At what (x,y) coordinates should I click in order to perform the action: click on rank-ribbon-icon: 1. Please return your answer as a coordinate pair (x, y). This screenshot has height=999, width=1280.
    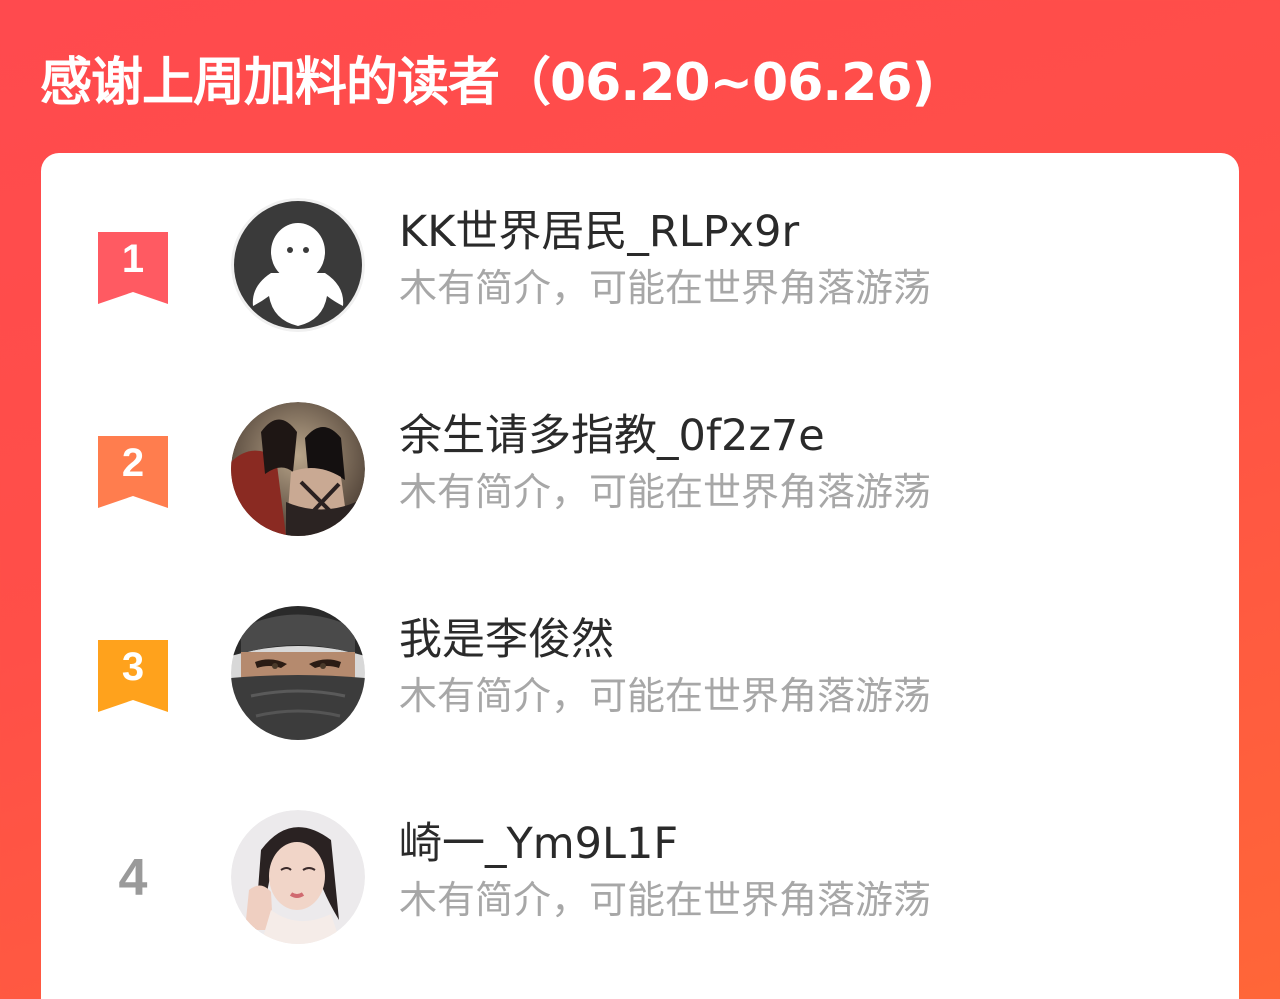
    Looking at the image, I should click on (133, 268).